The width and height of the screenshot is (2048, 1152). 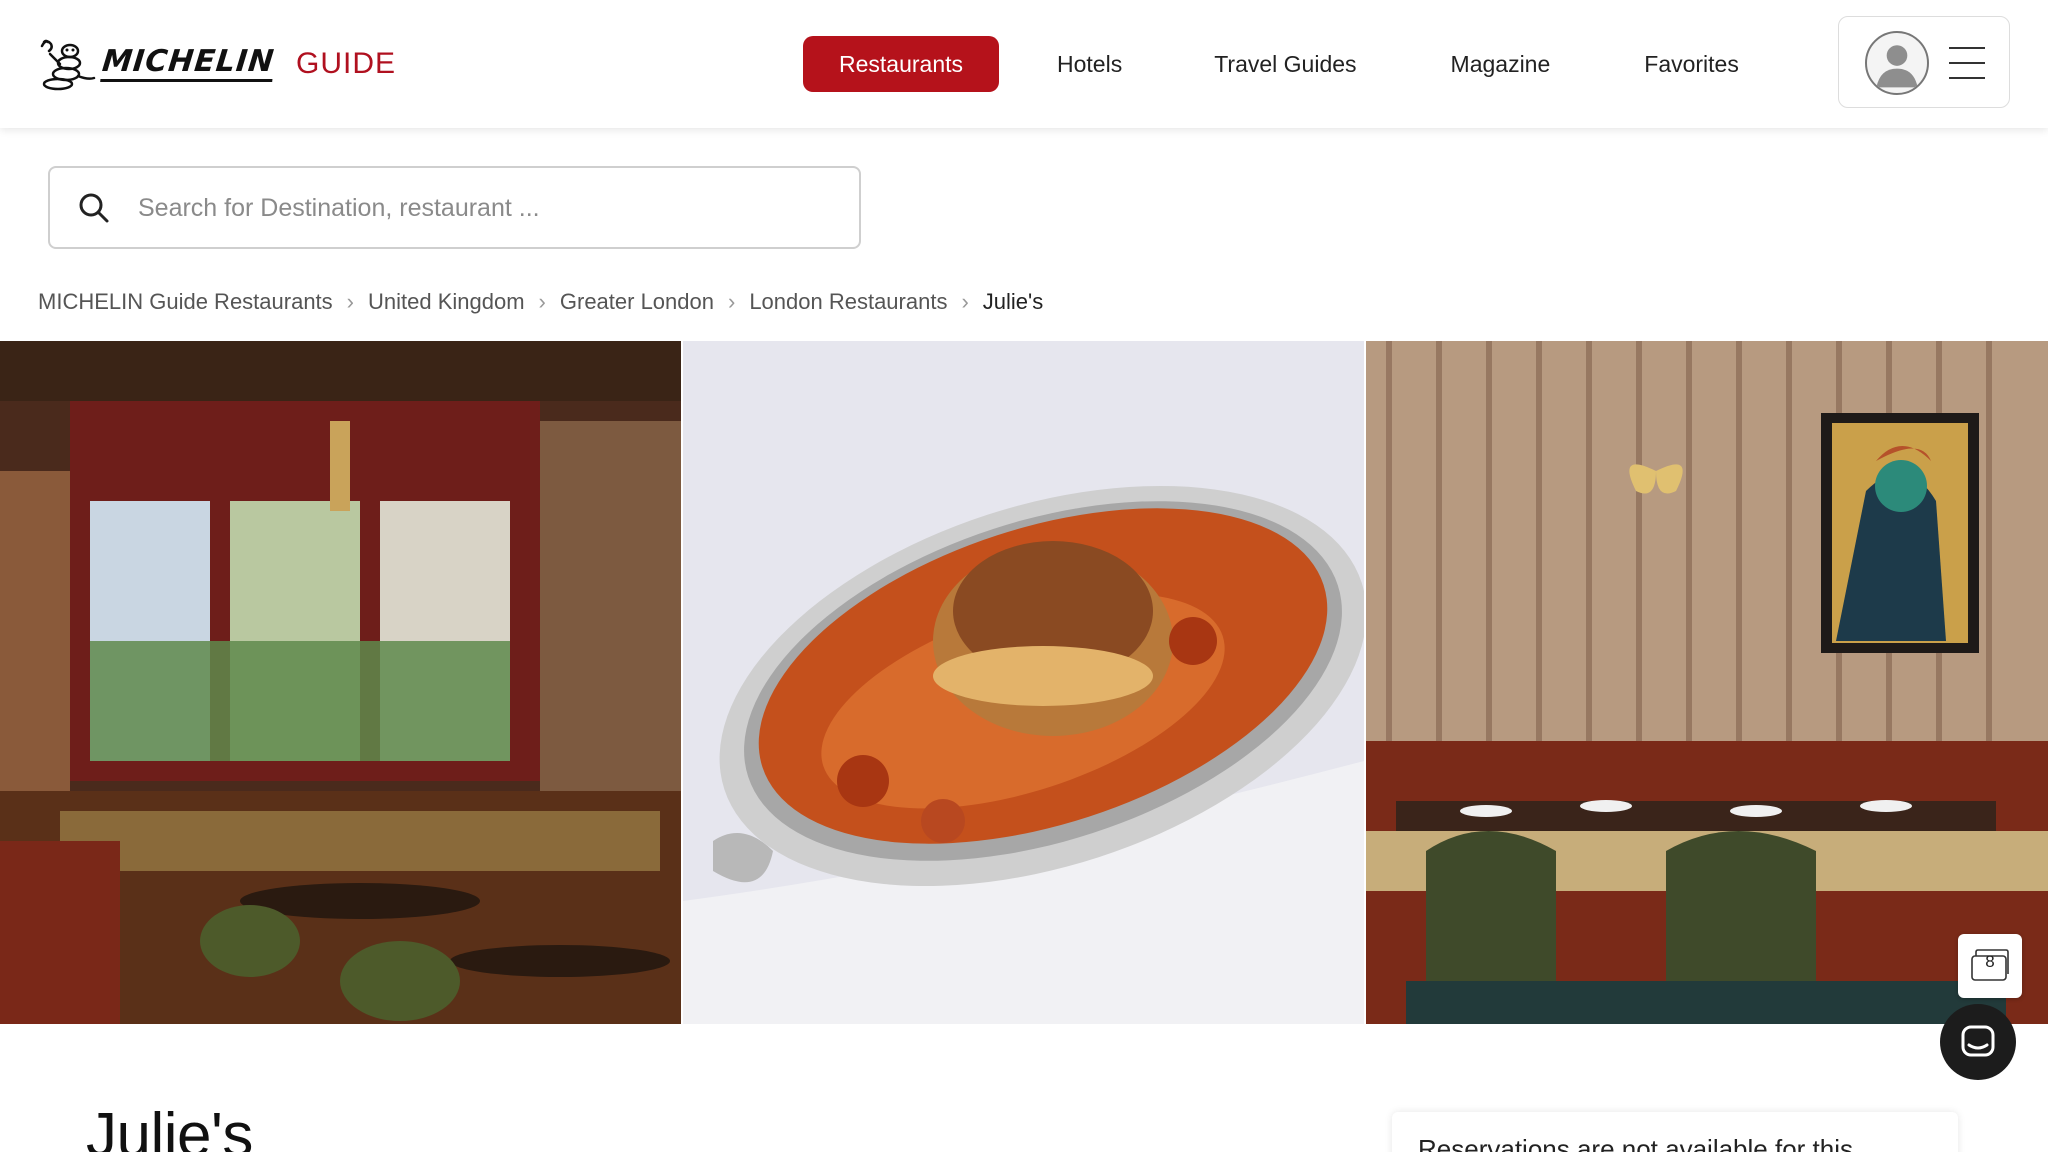 I want to click on hamburger-menu-icon, so click(x=1967, y=63).